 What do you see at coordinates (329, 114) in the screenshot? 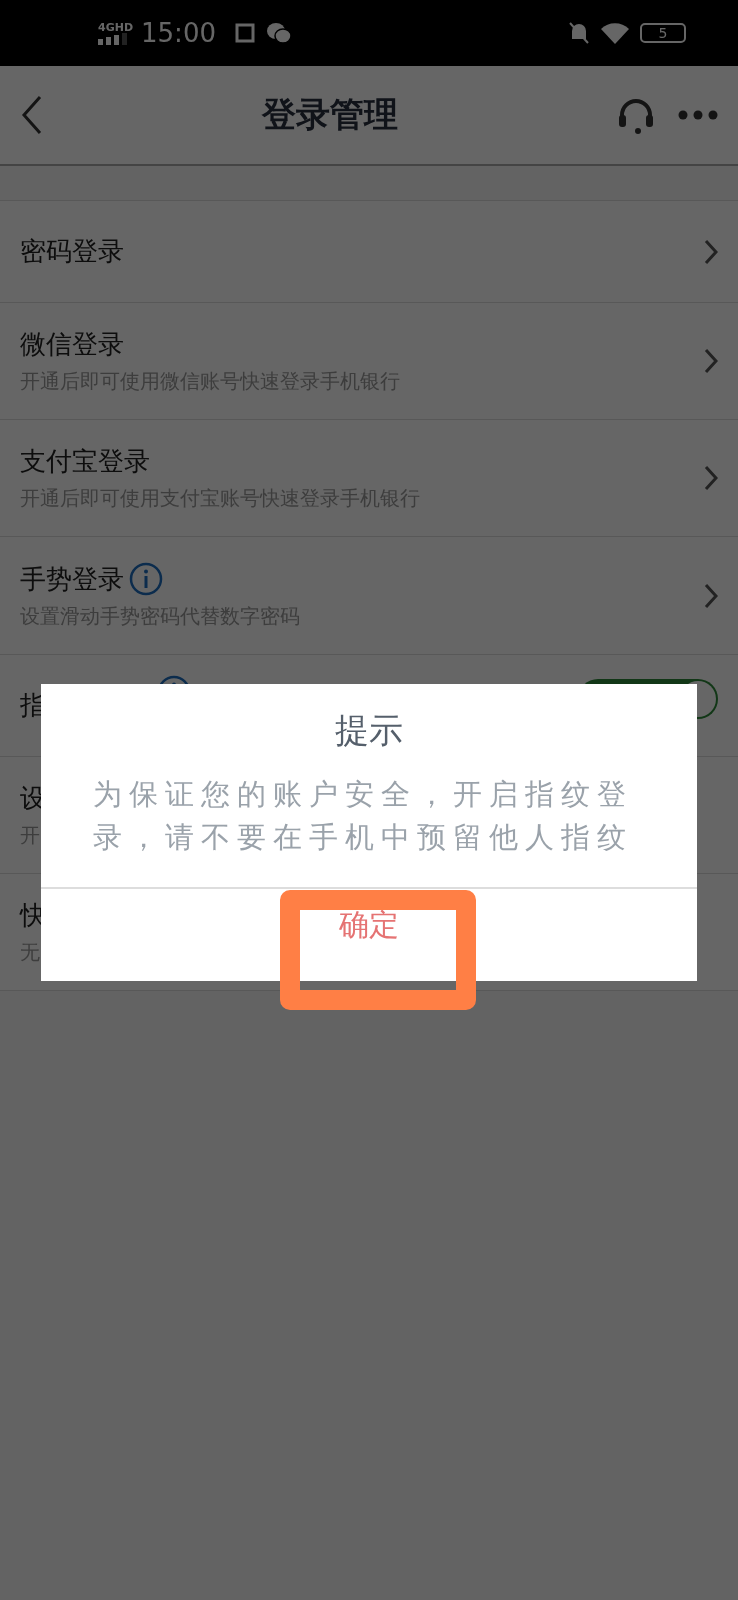
I see `page-title: 登录管理` at bounding box center [329, 114].